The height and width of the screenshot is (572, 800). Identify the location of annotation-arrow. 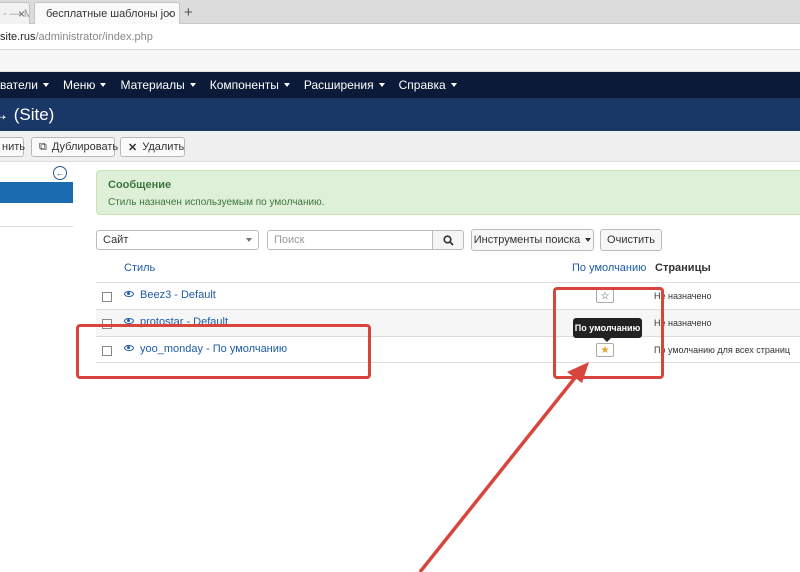
(503, 467).